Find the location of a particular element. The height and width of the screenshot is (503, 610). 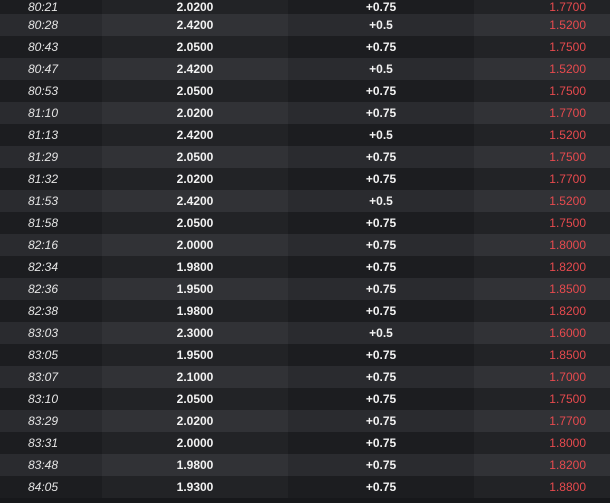

time-cell: 80:47 is located at coordinates (51, 69).